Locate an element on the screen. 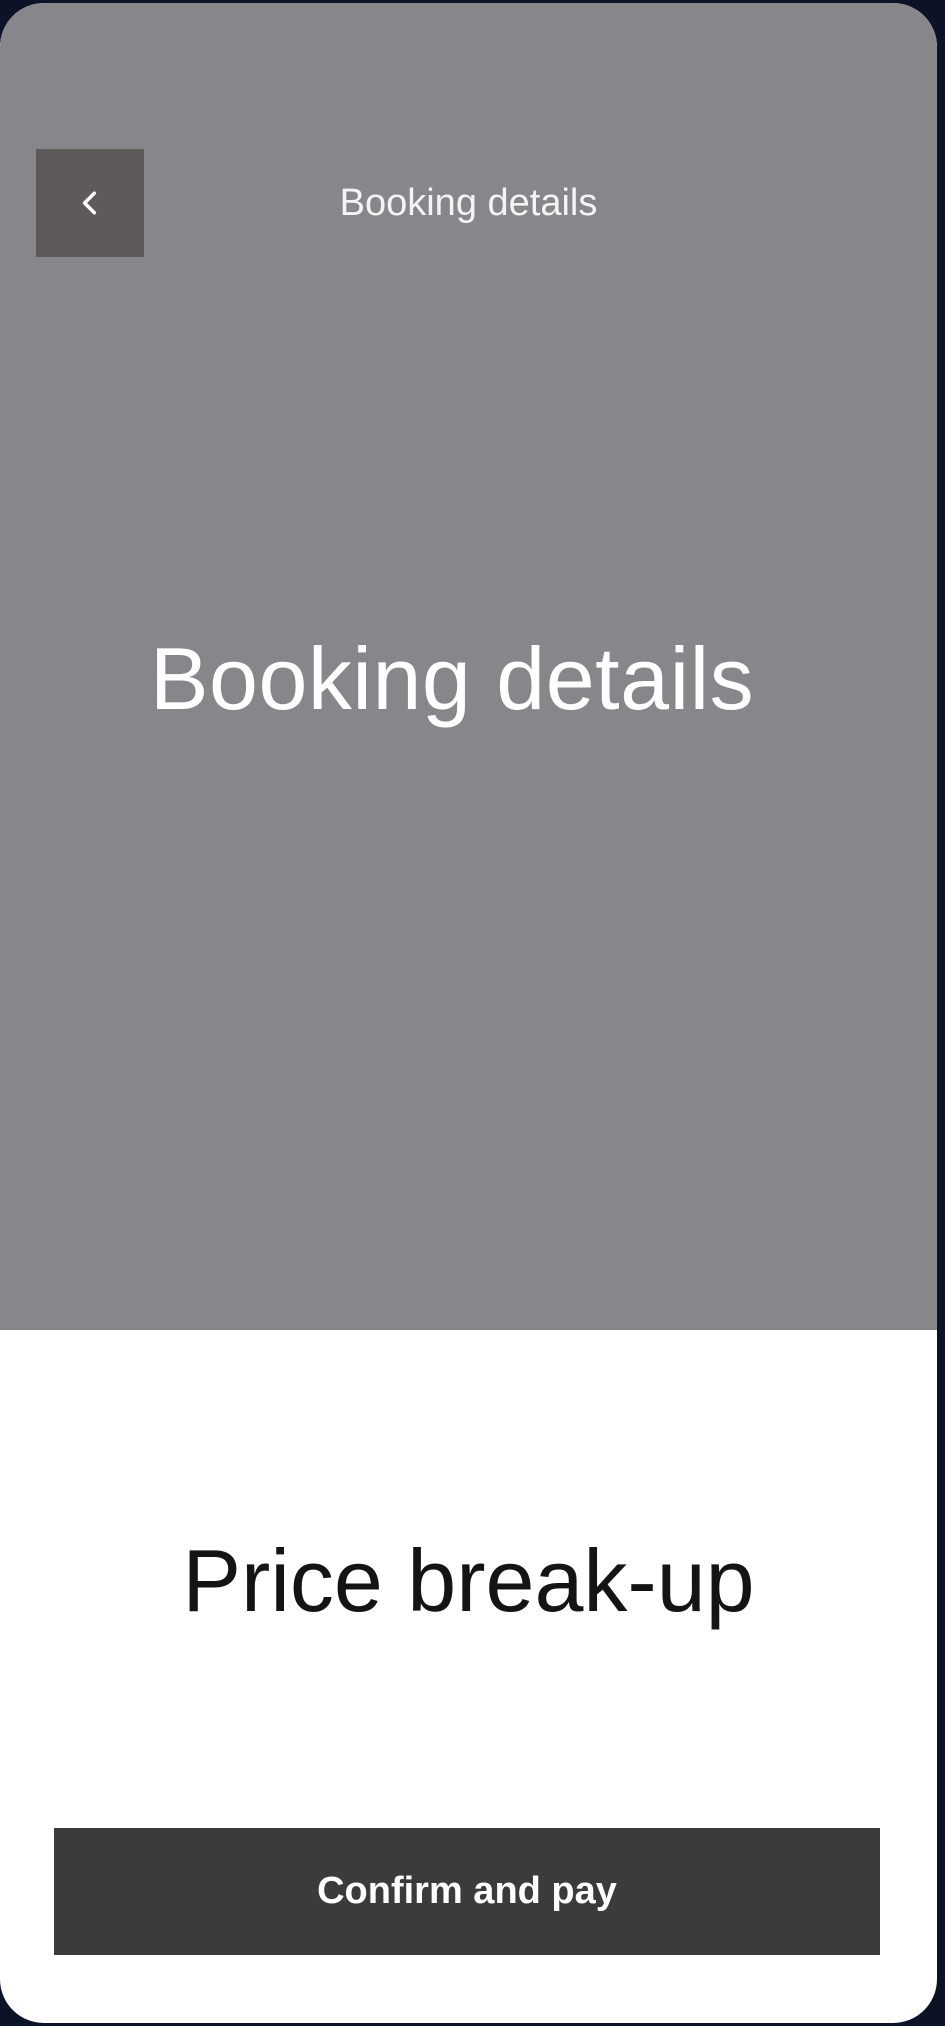  confirm-and-pay-label: Confirm and pay is located at coordinates (467, 1891).